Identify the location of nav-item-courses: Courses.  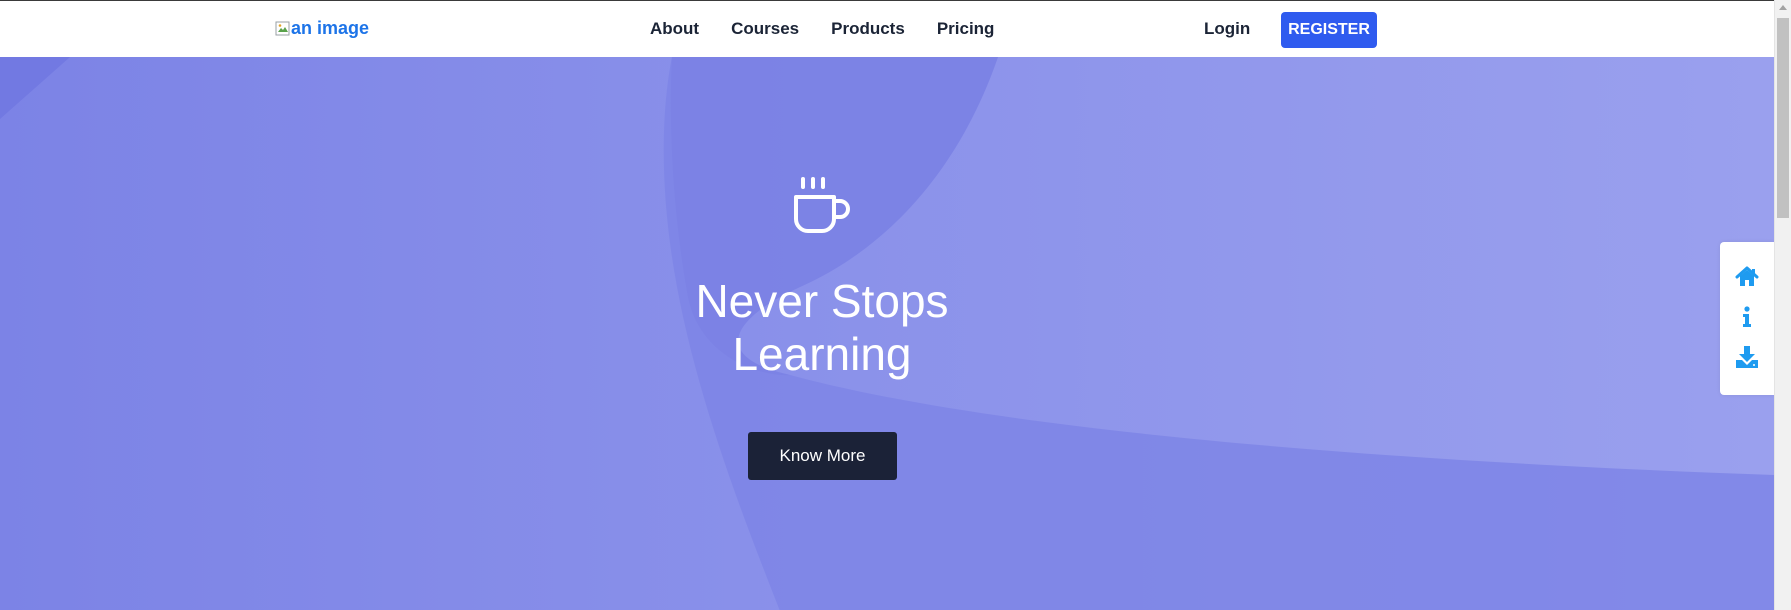
(765, 29).